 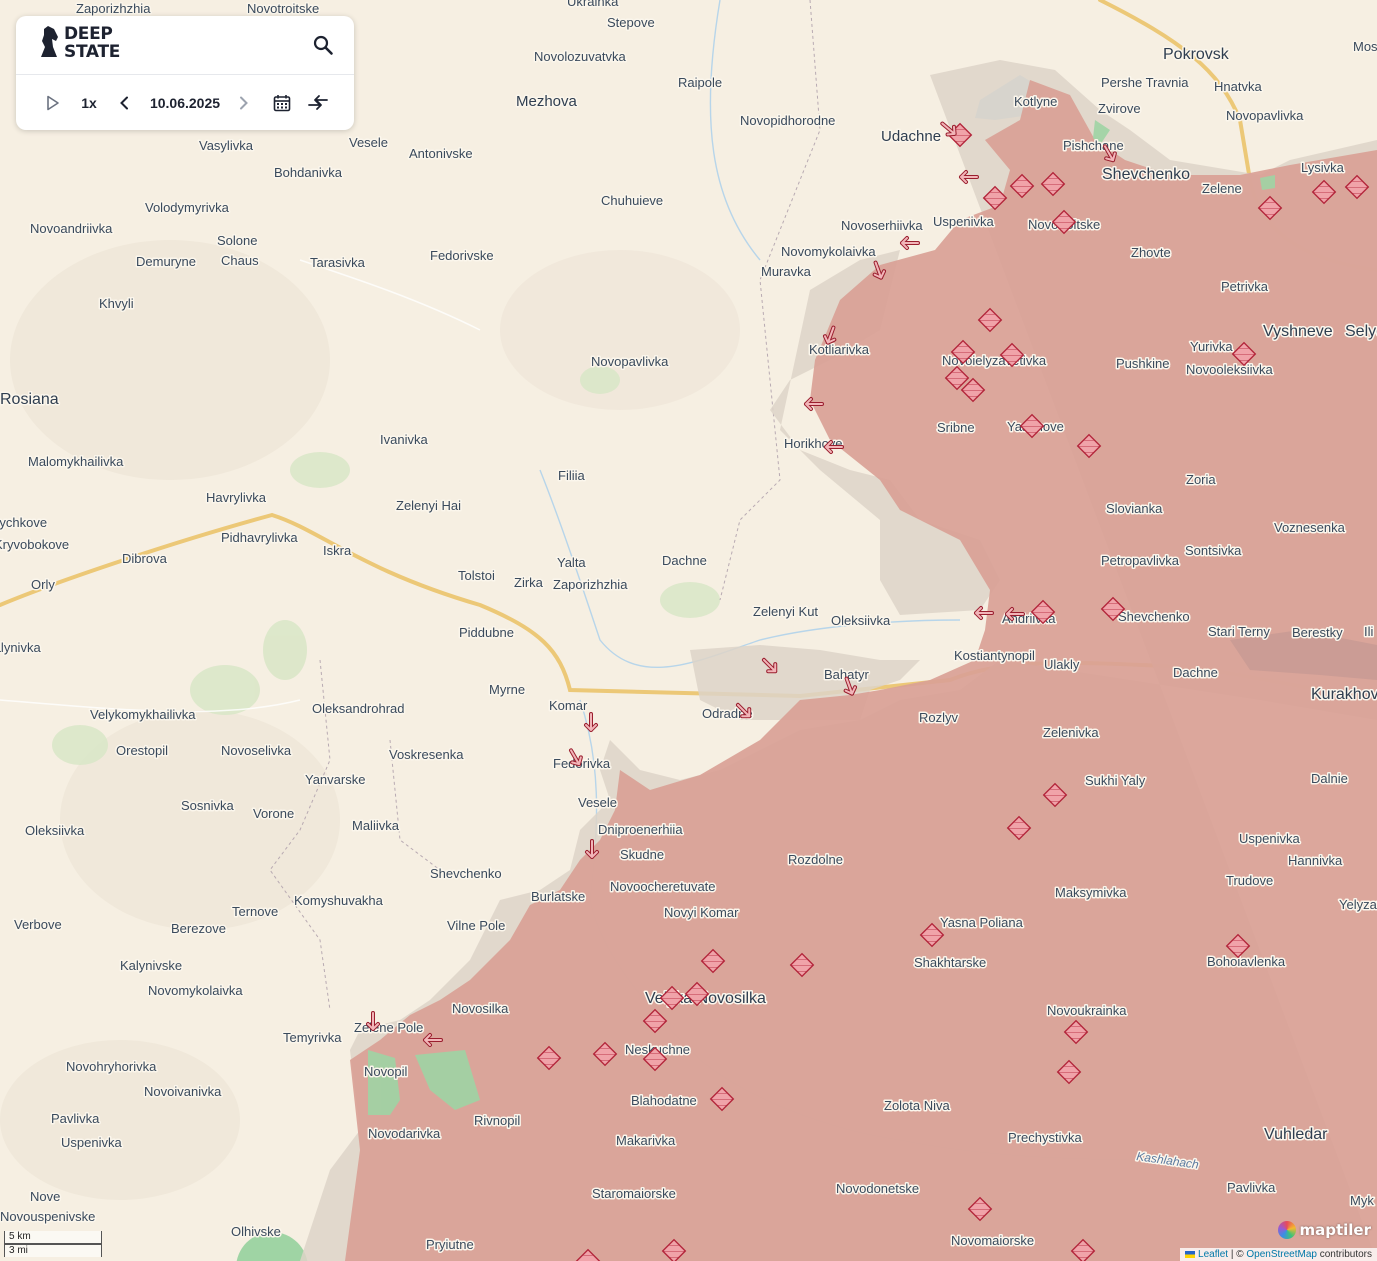 What do you see at coordinates (198, 928) in the screenshot?
I see `place-label: Berezove` at bounding box center [198, 928].